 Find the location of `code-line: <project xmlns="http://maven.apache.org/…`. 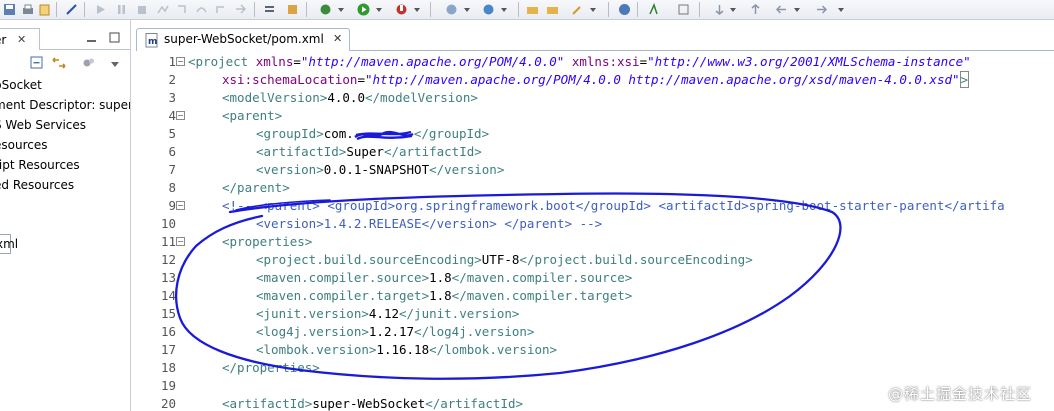

code-line: <project xmlns="http://maven.apache.org/… is located at coordinates (579, 62).